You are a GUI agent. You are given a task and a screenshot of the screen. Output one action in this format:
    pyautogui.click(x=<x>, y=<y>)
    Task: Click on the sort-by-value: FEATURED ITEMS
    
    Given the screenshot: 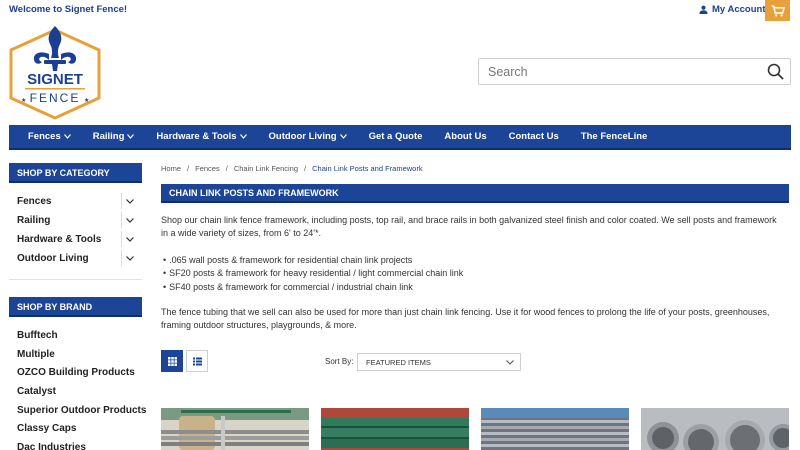 What is the action you would take?
    pyautogui.click(x=398, y=362)
    